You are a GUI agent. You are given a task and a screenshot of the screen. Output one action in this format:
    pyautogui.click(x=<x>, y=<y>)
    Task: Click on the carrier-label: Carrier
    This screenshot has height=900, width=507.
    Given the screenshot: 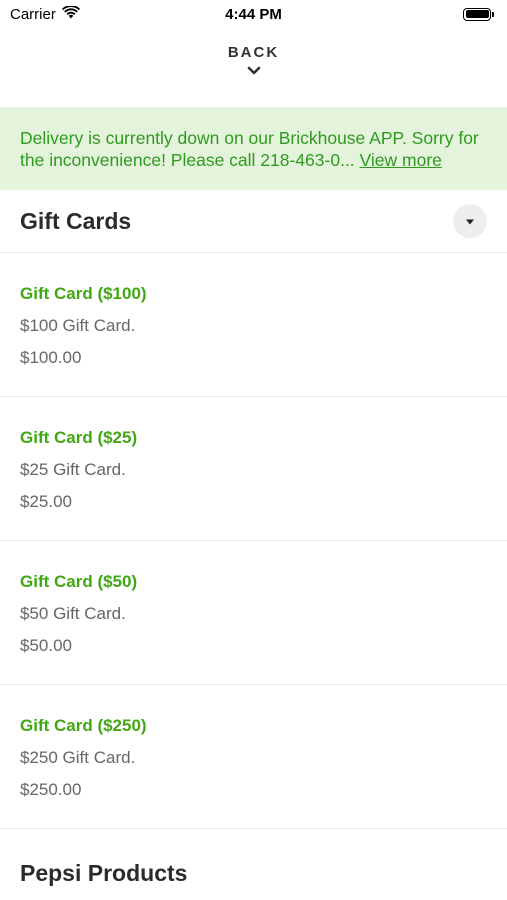 What is the action you would take?
    pyautogui.click(x=33, y=14)
    